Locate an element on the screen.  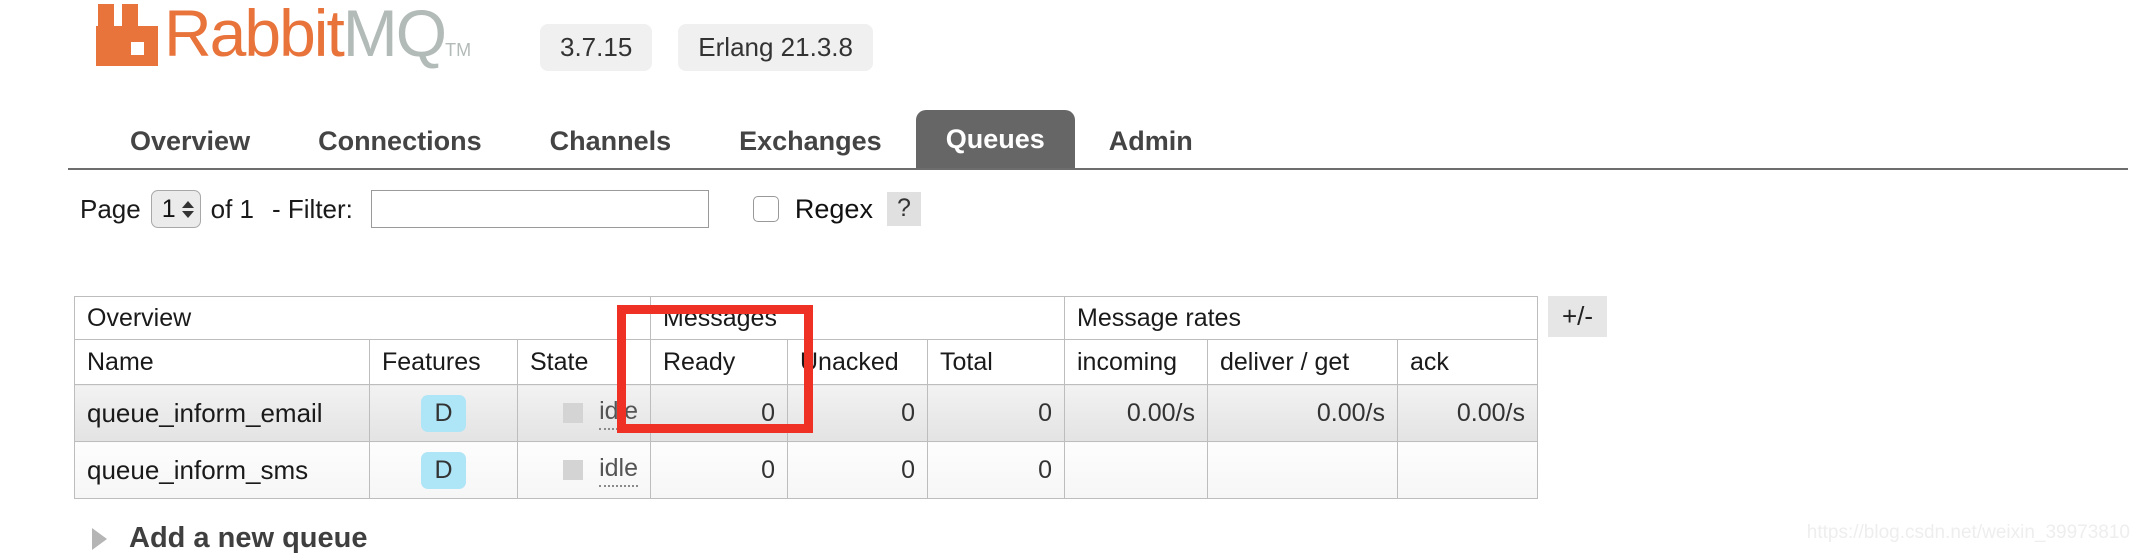
filter-bar: Page 1 of 1 - Filter: Regex ? is located at coordinates (500, 209).